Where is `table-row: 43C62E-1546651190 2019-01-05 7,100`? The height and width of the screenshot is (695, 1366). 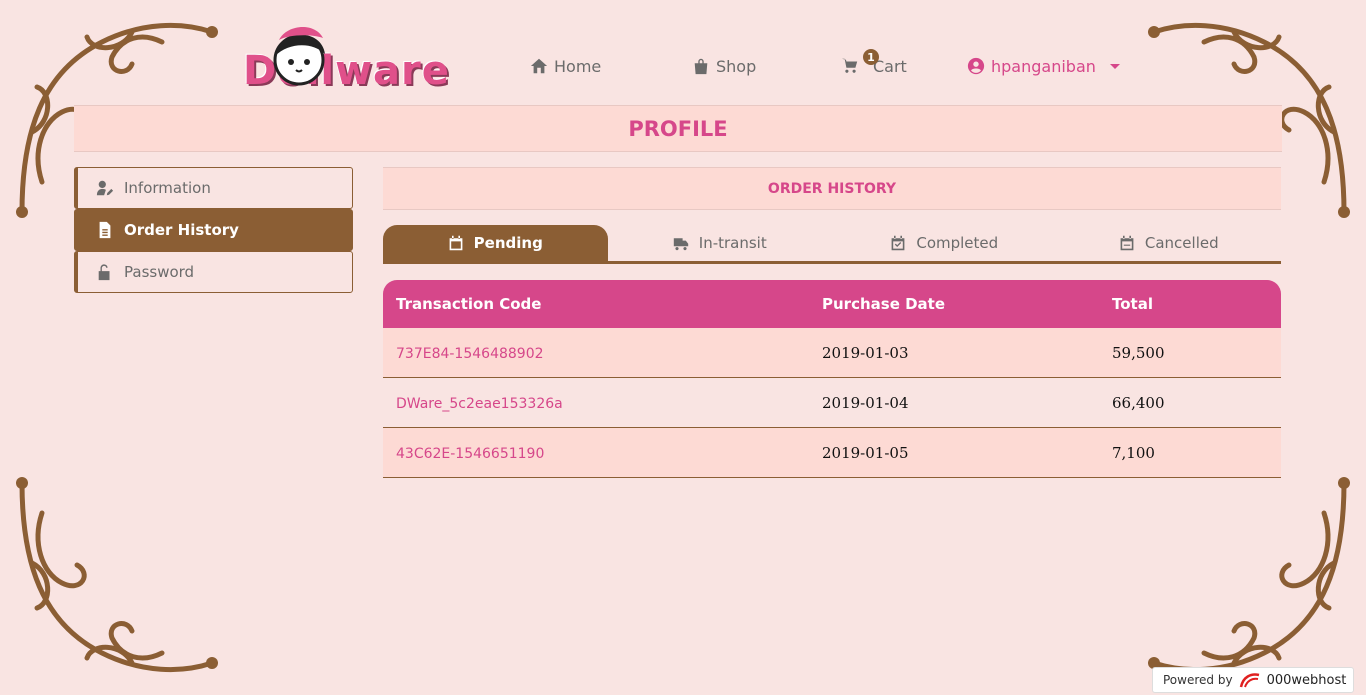
table-row: 43C62E-1546651190 2019-01-05 7,100 is located at coordinates (832, 453).